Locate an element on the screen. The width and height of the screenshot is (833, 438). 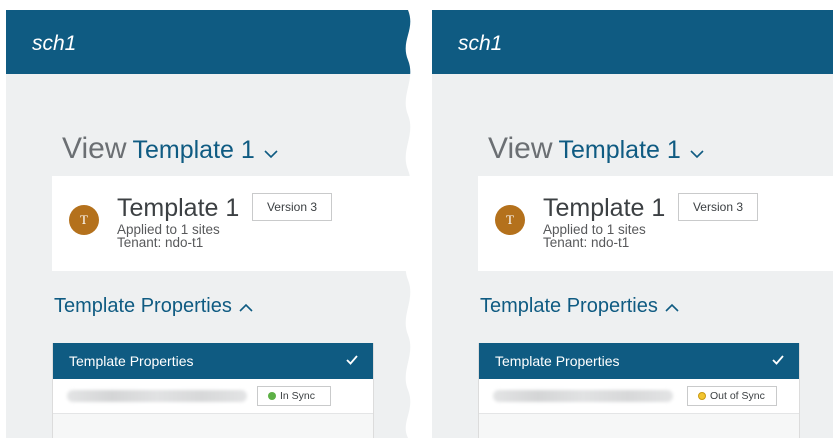
sync-status-badge: In Sync is located at coordinates (294, 396).